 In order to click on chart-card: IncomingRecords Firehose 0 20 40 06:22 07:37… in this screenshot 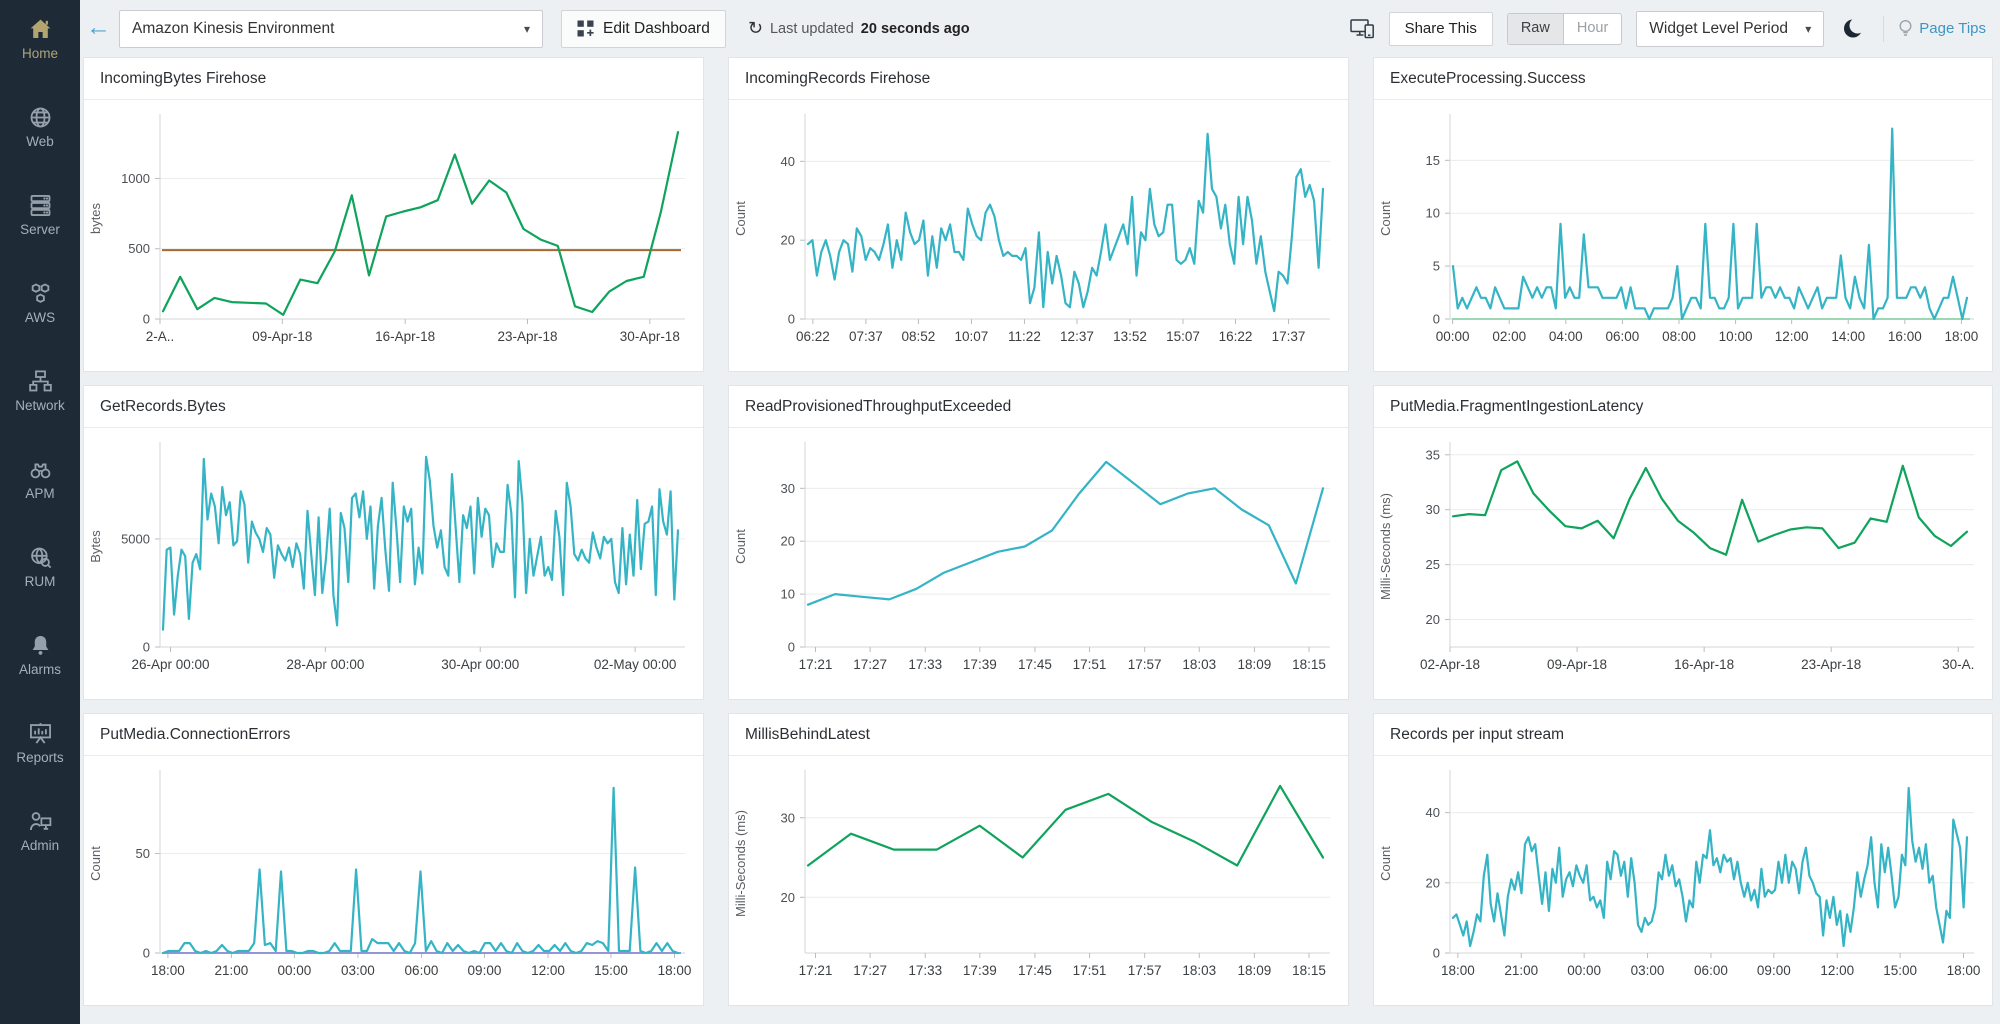, I will do `click(1038, 214)`.